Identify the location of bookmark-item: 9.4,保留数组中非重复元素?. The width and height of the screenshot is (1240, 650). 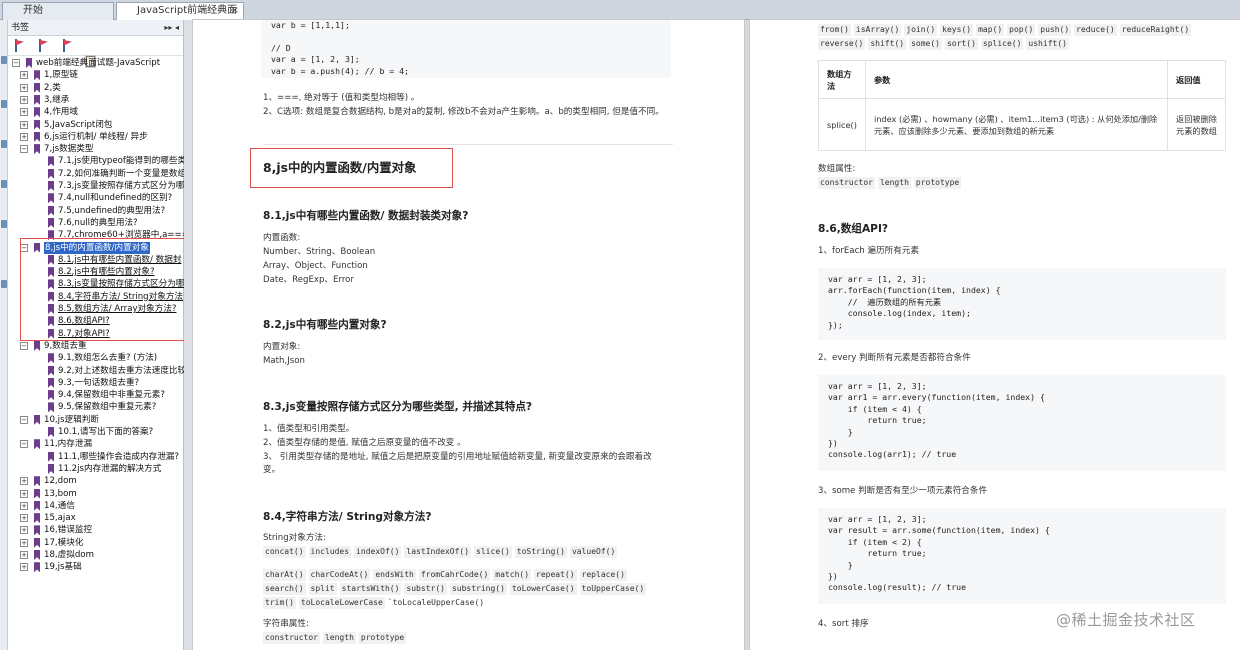
(96, 395).